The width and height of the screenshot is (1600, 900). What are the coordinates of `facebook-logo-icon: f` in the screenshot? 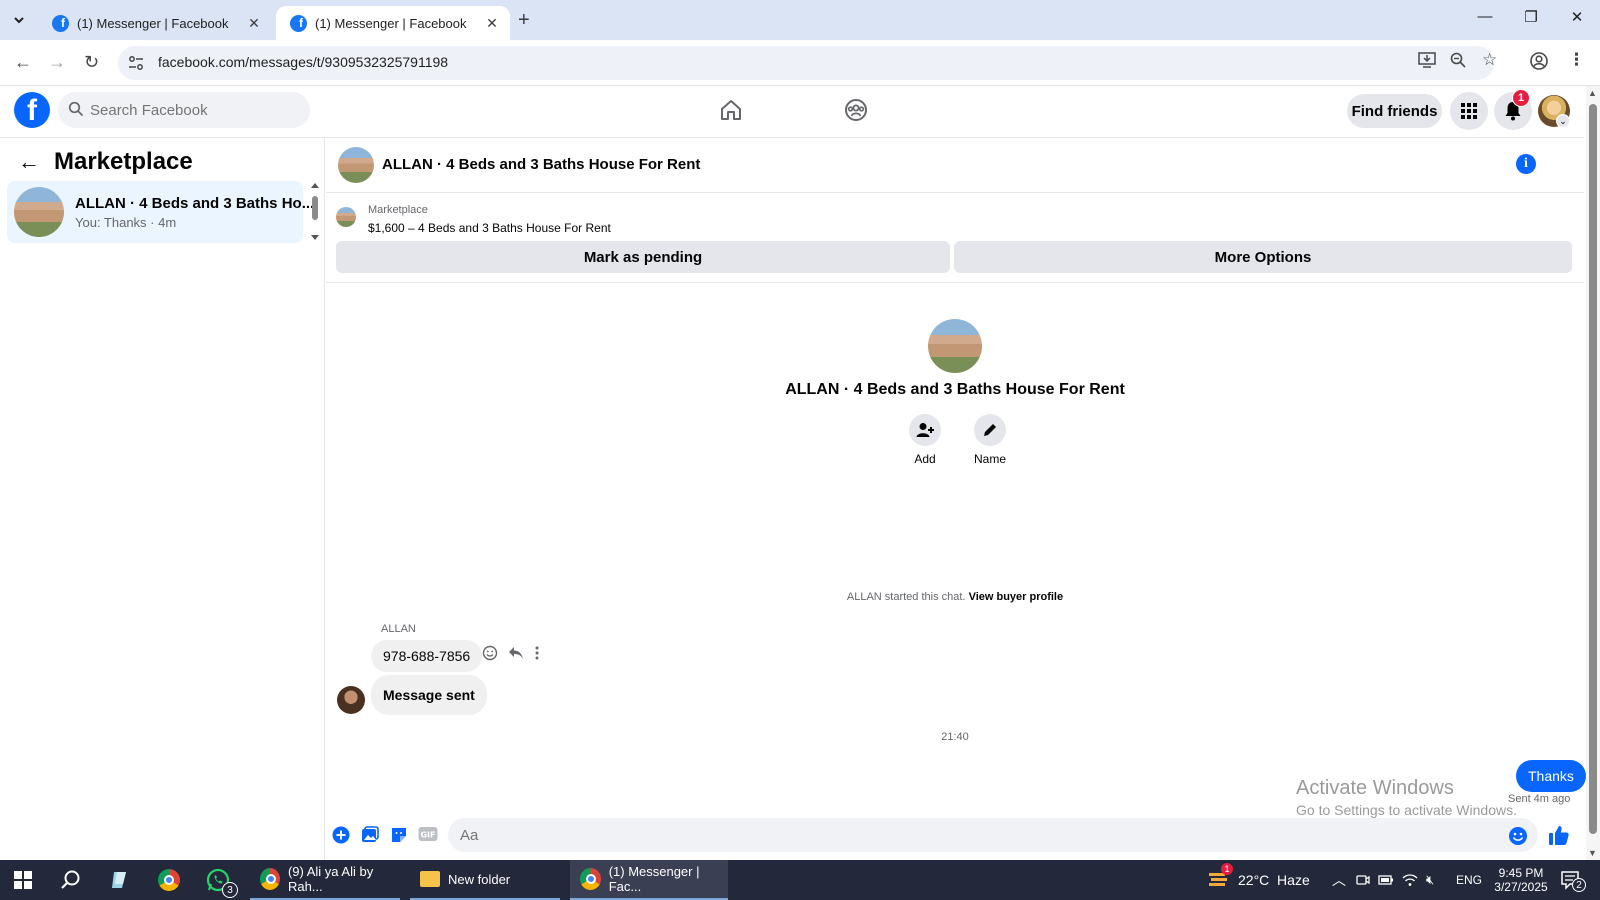 It's located at (32, 110).